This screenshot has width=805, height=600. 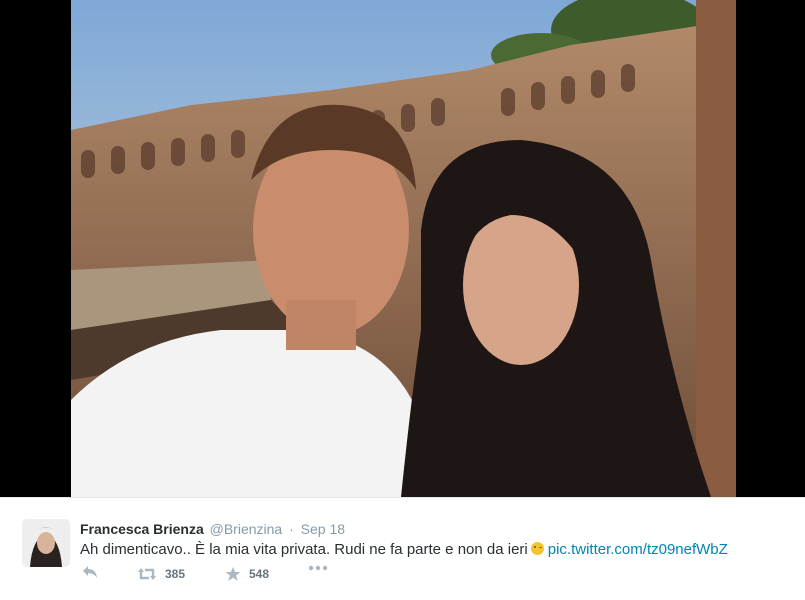 I want to click on retweet-button: 385, so click(x=161, y=574).